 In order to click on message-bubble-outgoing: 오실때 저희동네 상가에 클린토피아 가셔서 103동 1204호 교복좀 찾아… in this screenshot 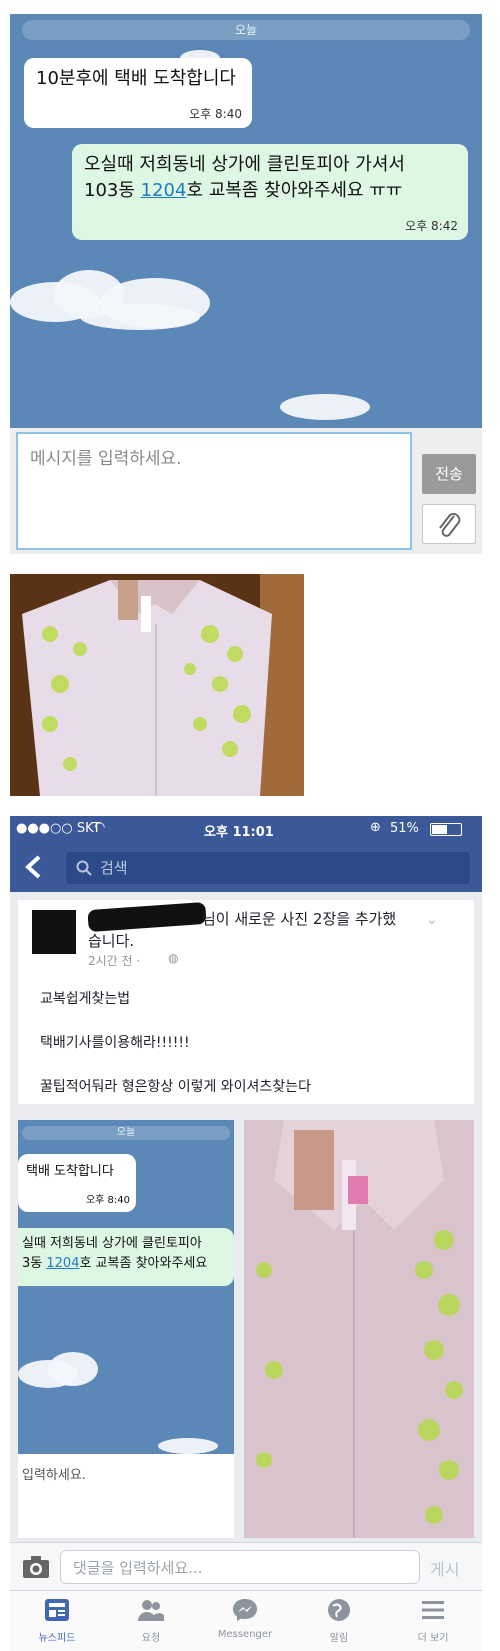, I will do `click(270, 192)`.